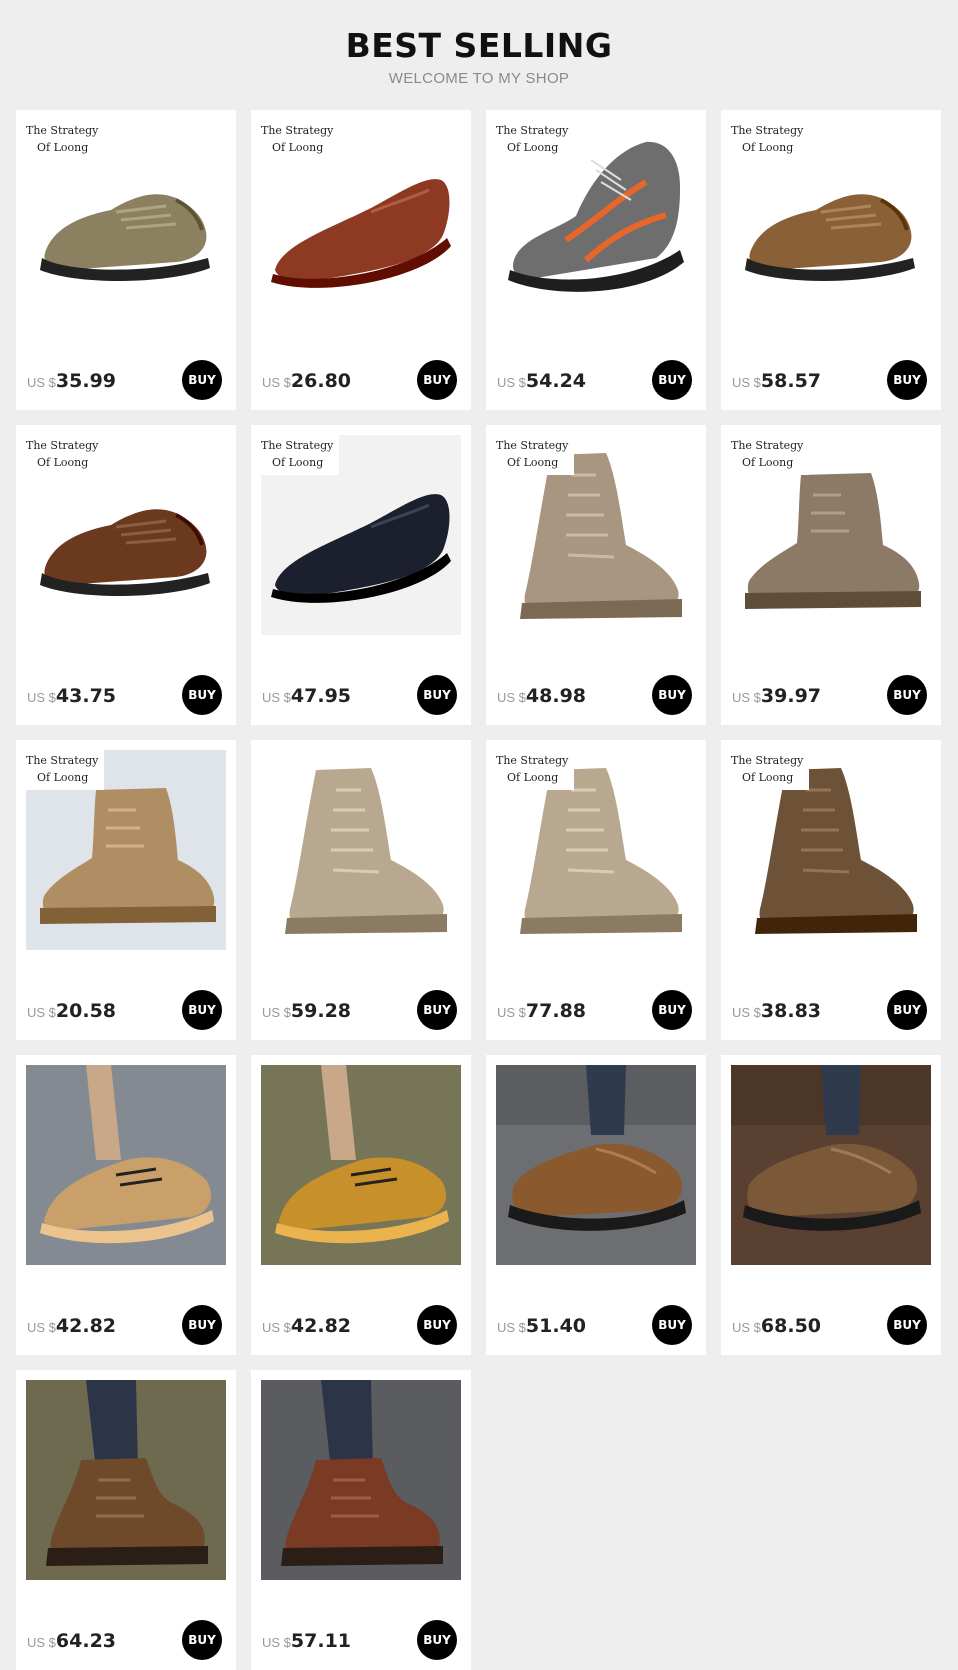  I want to click on product-card: US $51.40 BUY, so click(596, 1205).